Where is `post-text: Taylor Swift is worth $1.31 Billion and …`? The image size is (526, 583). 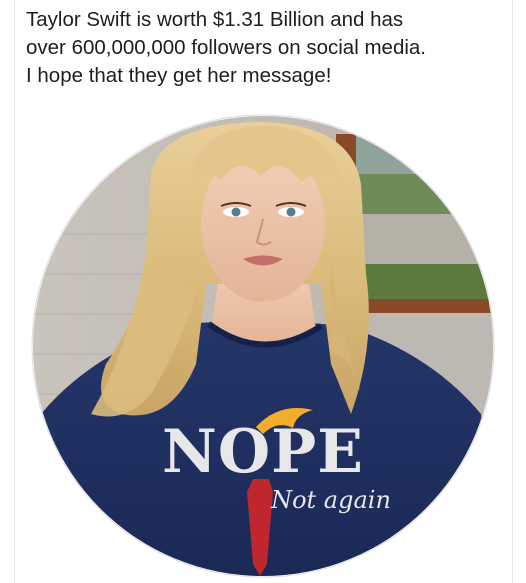 post-text: Taylor Swift is worth $1.31 Billion and … is located at coordinates (271, 48).